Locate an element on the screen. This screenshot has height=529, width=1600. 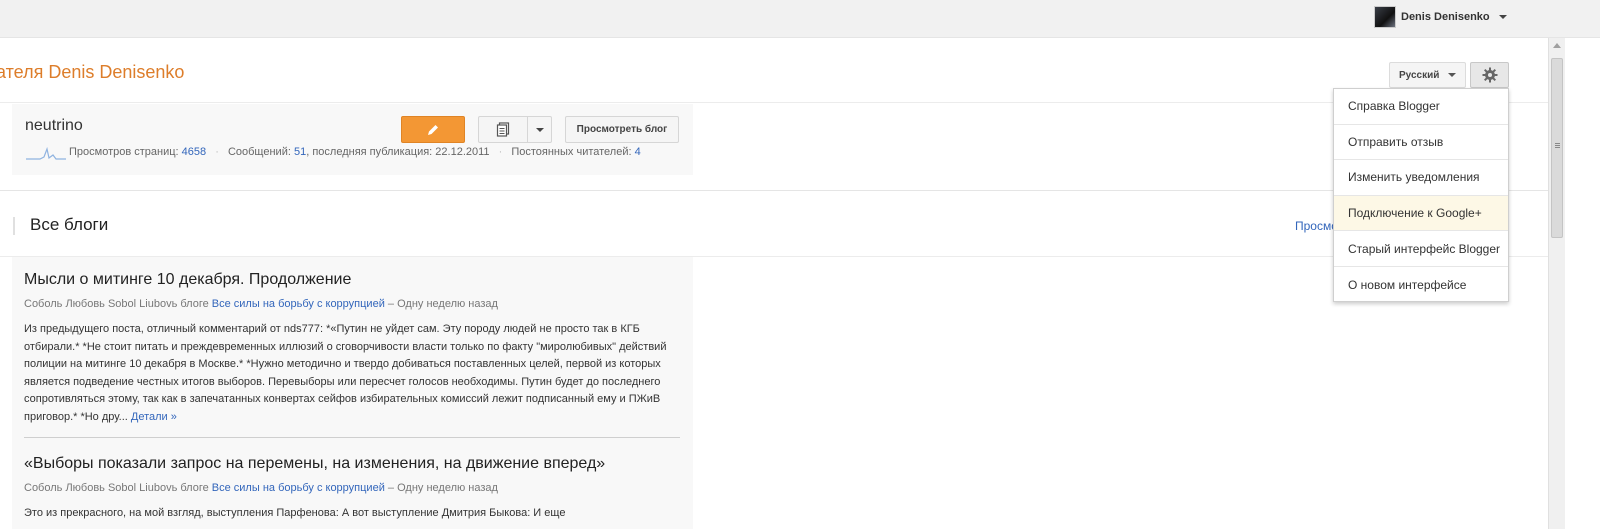
view-blog-button: Просмотреть блог is located at coordinates (622, 129).